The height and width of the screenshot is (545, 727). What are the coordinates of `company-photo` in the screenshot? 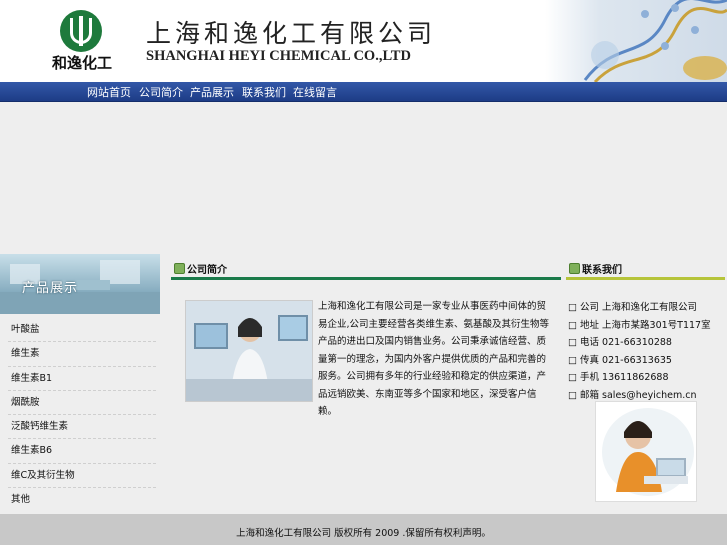 It's located at (249, 351).